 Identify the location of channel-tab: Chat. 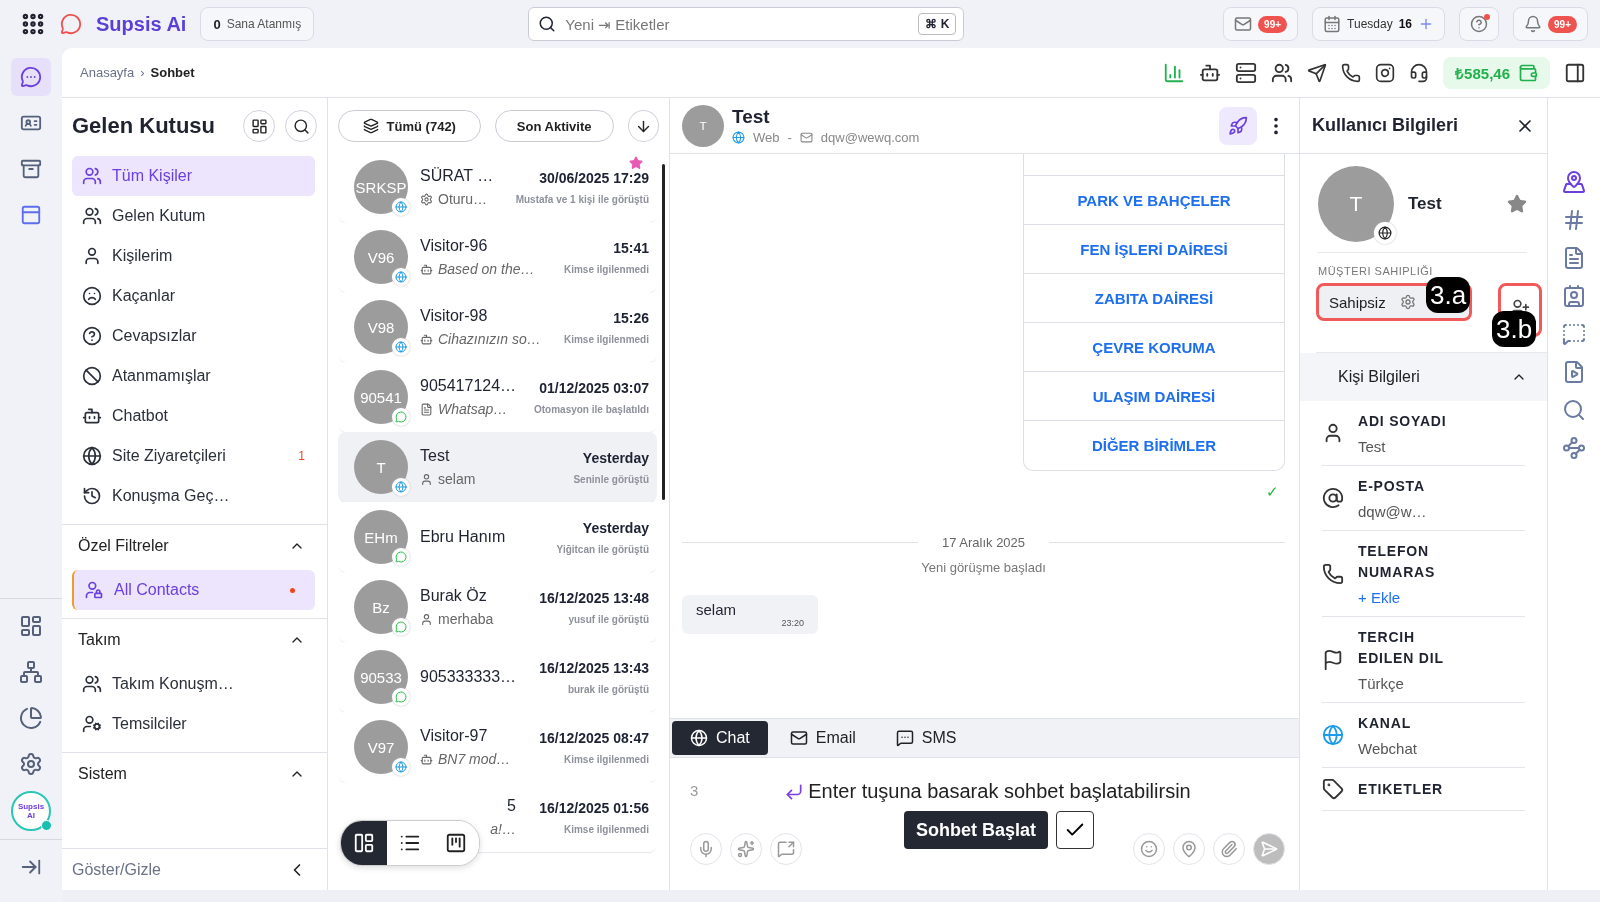
(720, 738).